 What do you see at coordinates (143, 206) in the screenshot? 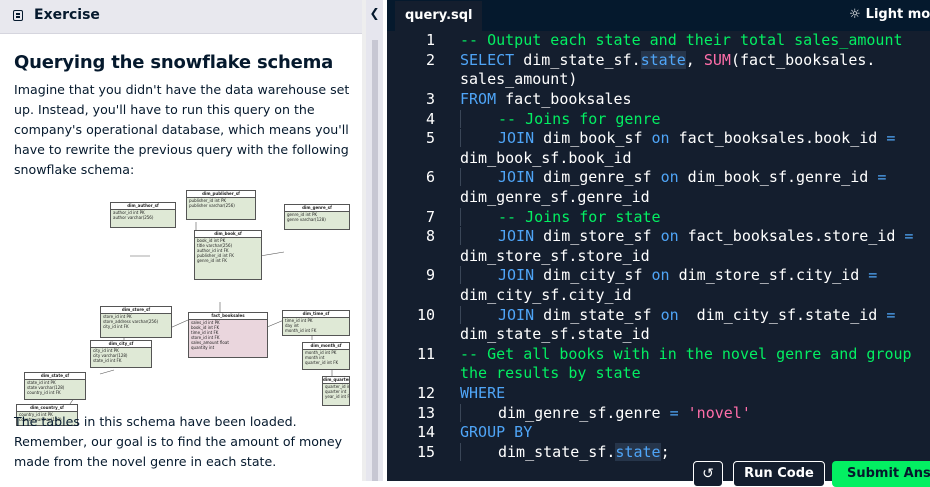
I see `schema-table-title: dim_author_sf` at bounding box center [143, 206].